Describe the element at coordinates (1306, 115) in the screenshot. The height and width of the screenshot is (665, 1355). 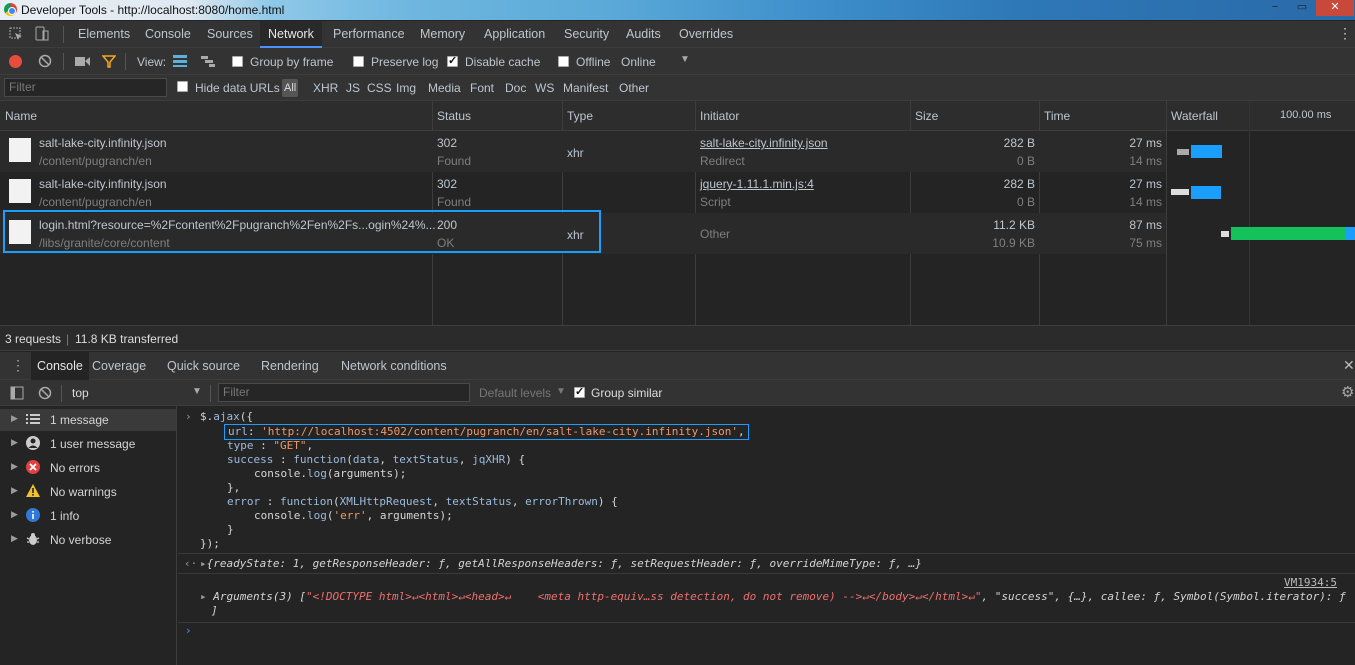
I see `waterfall-scale: 100.00 ms` at that location.